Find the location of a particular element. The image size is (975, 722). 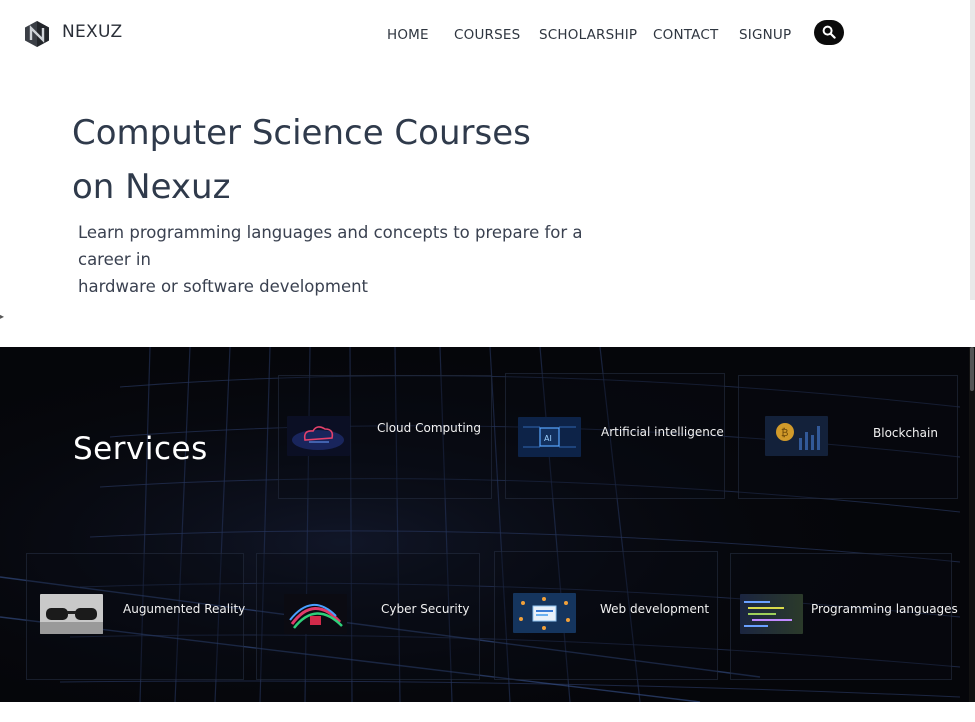

service-card-cloud-computing: Cloud Computing is located at coordinates (385, 437).